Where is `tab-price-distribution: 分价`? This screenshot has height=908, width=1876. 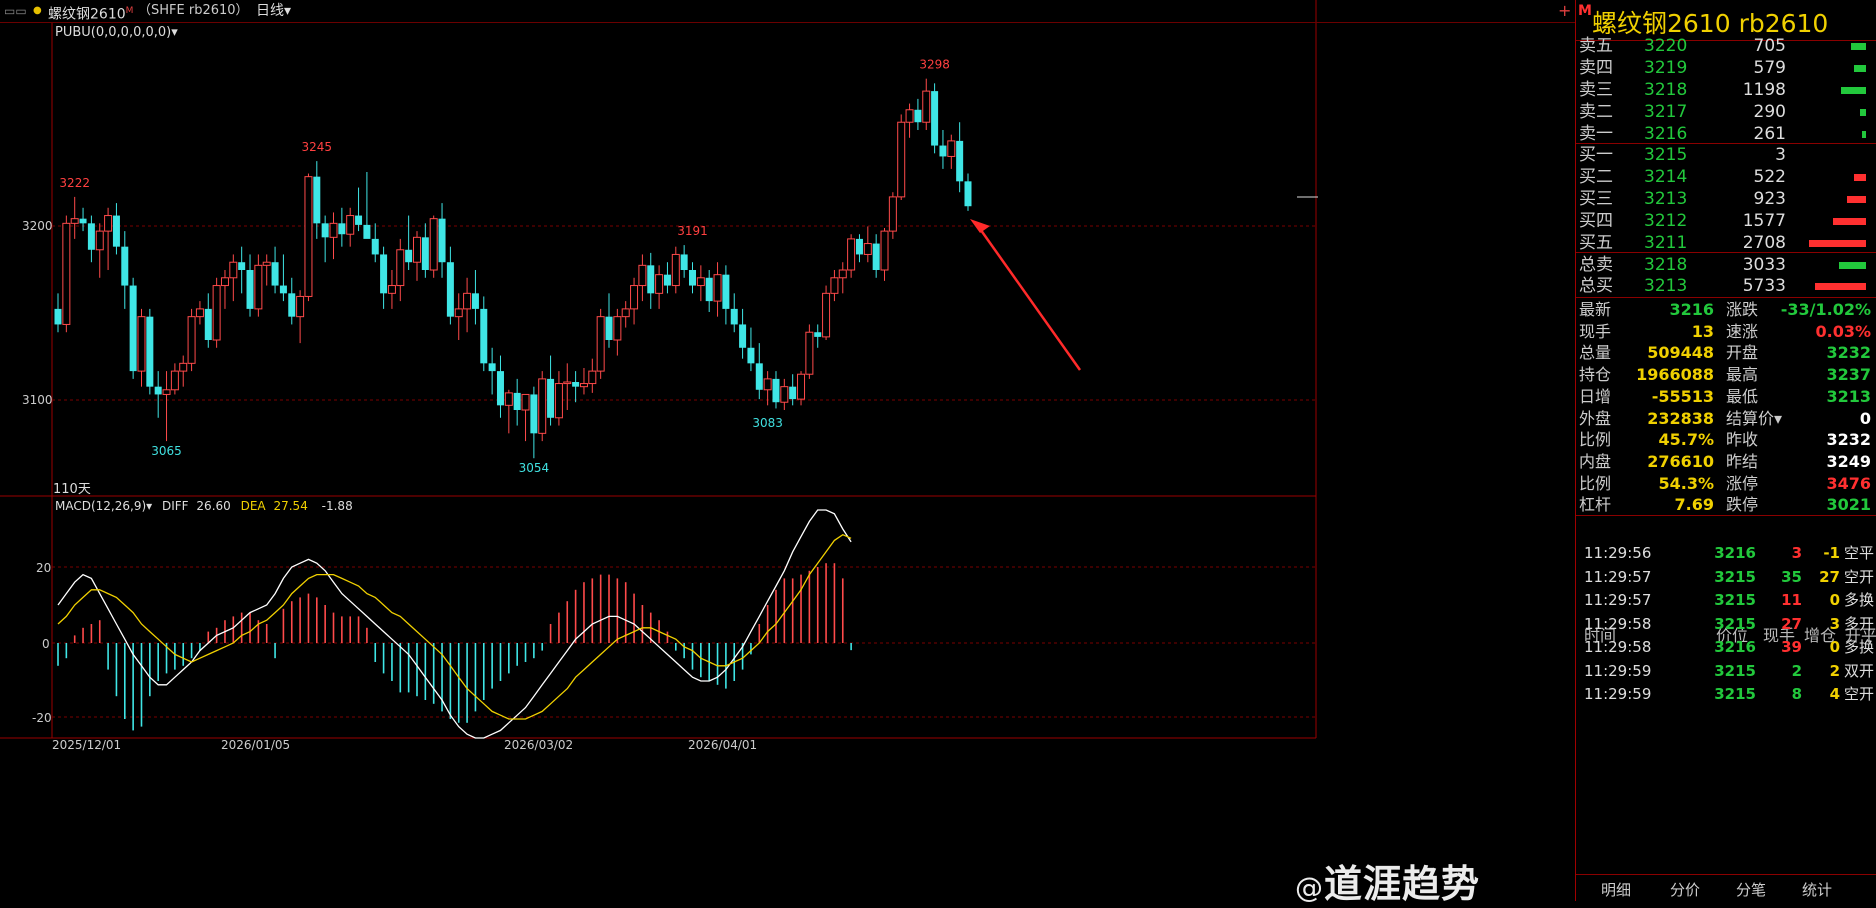
tab-price-distribution: 分价 is located at coordinates (1685, 889).